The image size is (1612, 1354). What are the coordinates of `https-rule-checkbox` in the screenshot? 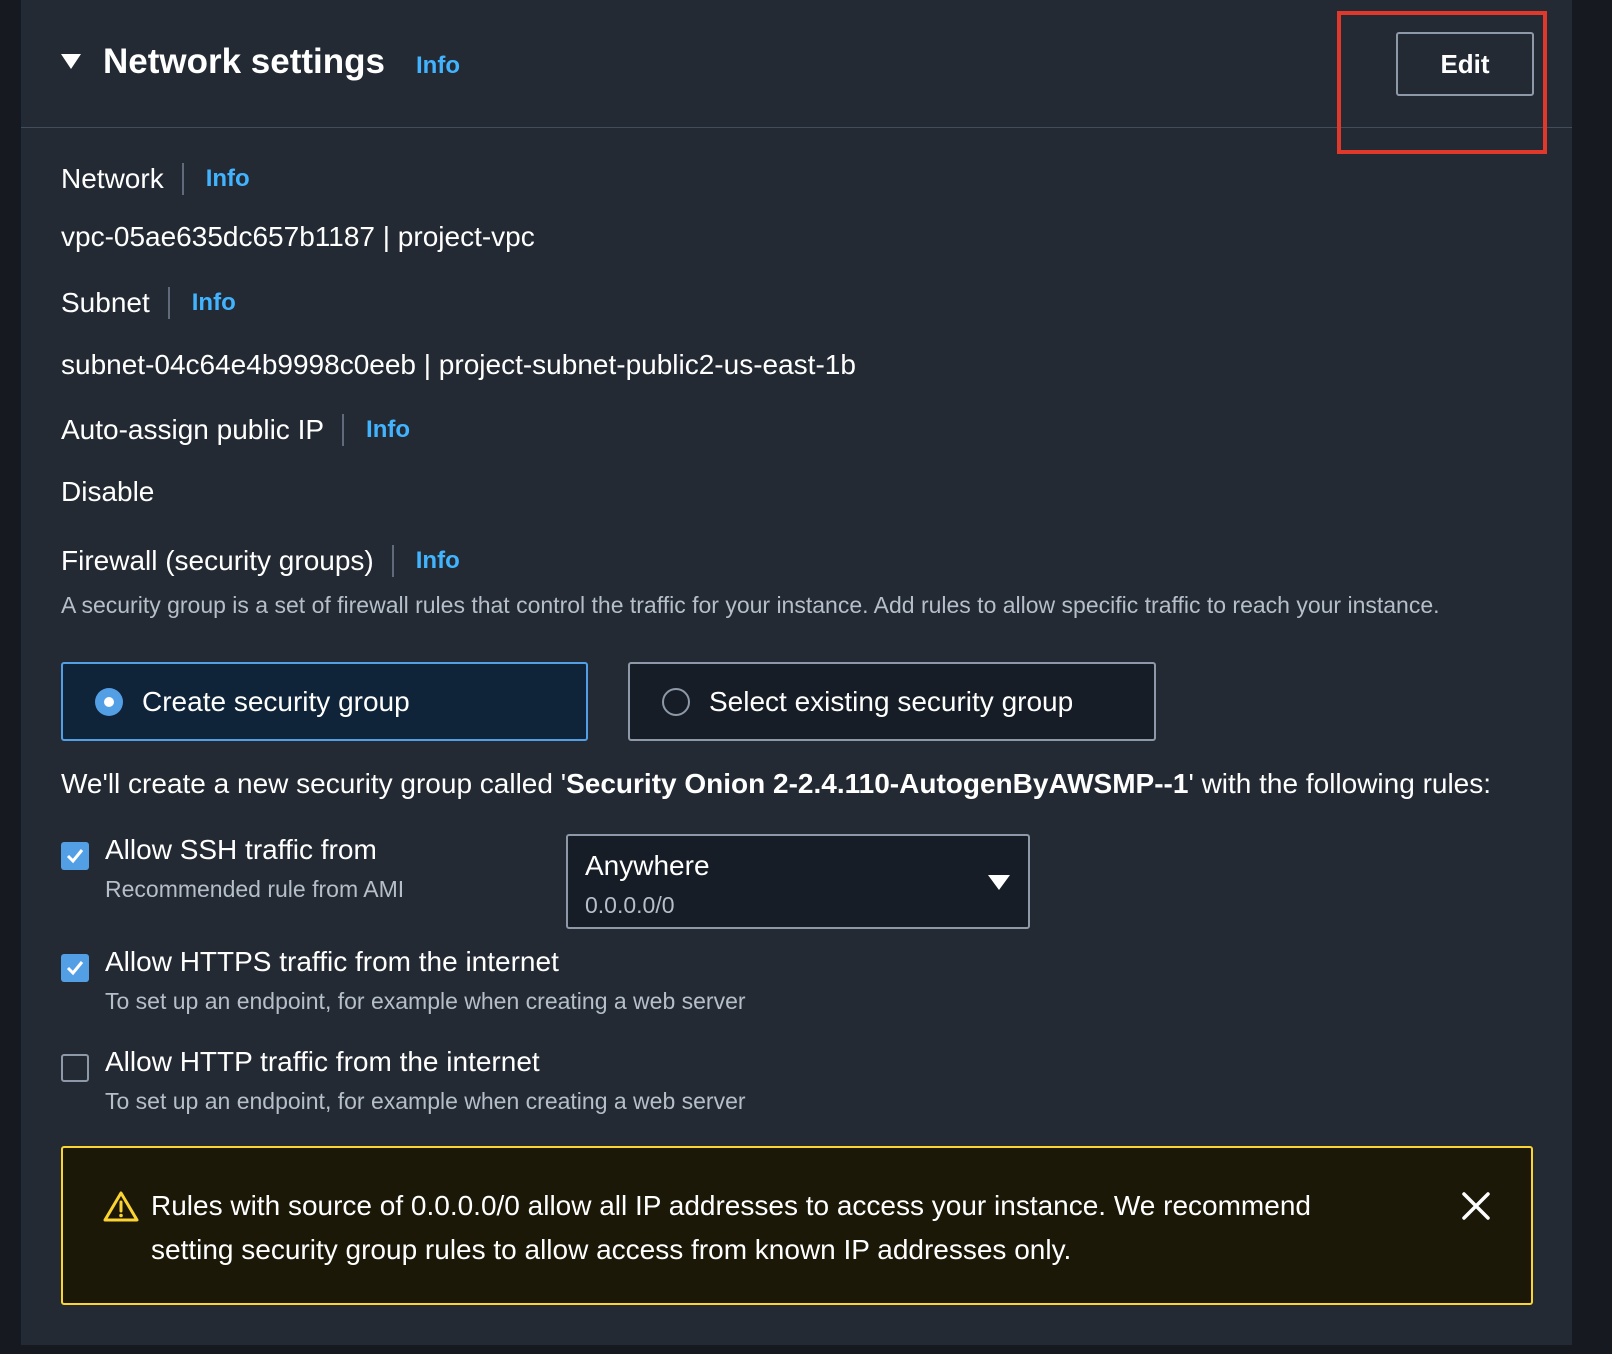 It's located at (75, 968).